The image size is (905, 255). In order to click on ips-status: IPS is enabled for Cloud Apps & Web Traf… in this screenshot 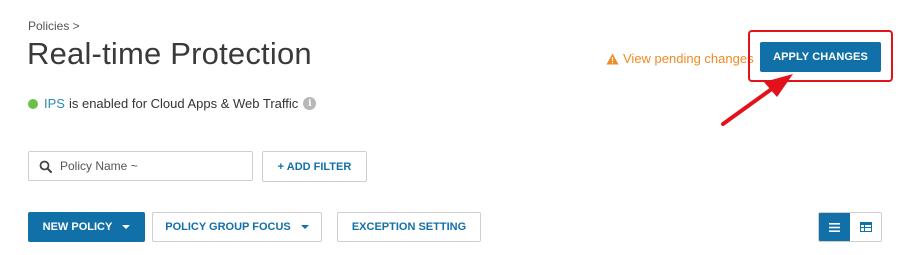, I will do `click(172, 103)`.